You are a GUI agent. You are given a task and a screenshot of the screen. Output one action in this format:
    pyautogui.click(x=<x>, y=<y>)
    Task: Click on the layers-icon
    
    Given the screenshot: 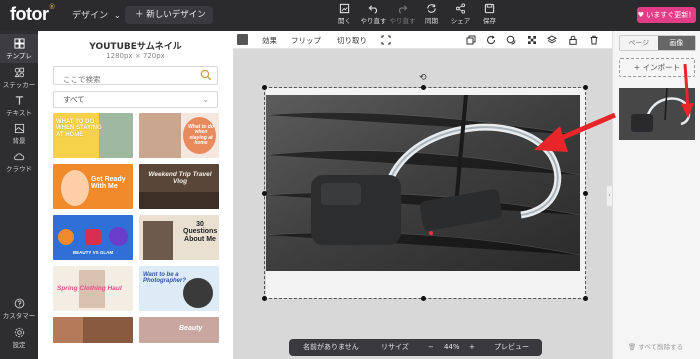 What is the action you would take?
    pyautogui.click(x=552, y=40)
    